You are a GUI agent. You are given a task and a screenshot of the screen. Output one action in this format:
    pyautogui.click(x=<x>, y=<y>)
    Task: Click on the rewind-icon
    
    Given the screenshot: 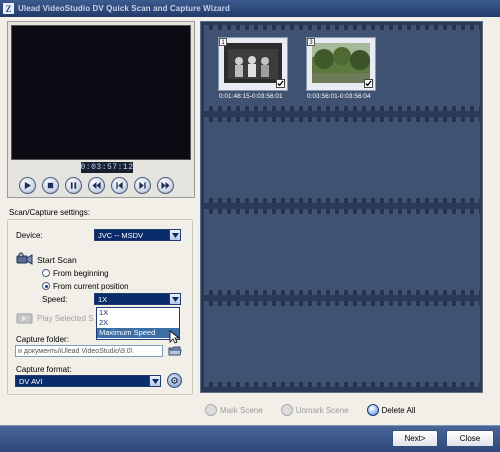 What is the action you would take?
    pyautogui.click(x=96, y=185)
    